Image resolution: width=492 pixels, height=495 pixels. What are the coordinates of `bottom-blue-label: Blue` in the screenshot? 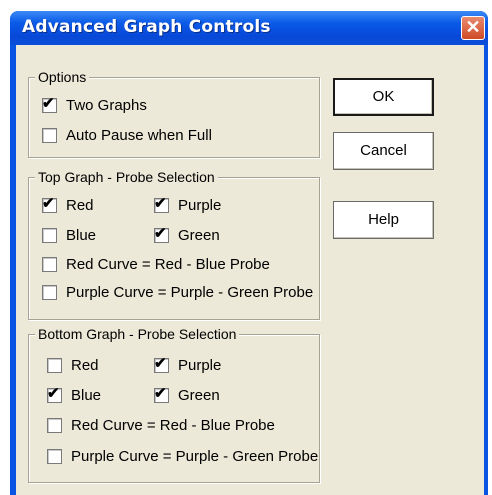 It's located at (86, 395).